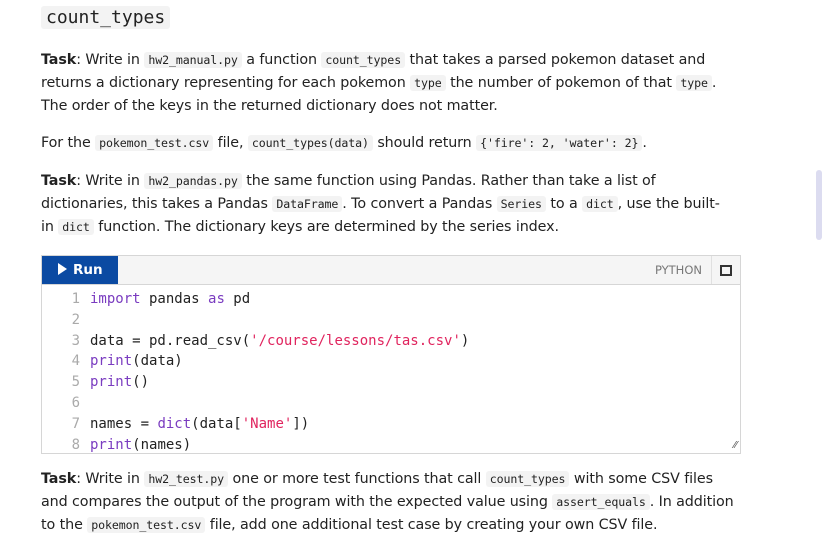 Image resolution: width=824 pixels, height=556 pixels. Describe the element at coordinates (391, 320) in the screenshot. I see `code-line: 2` at that location.